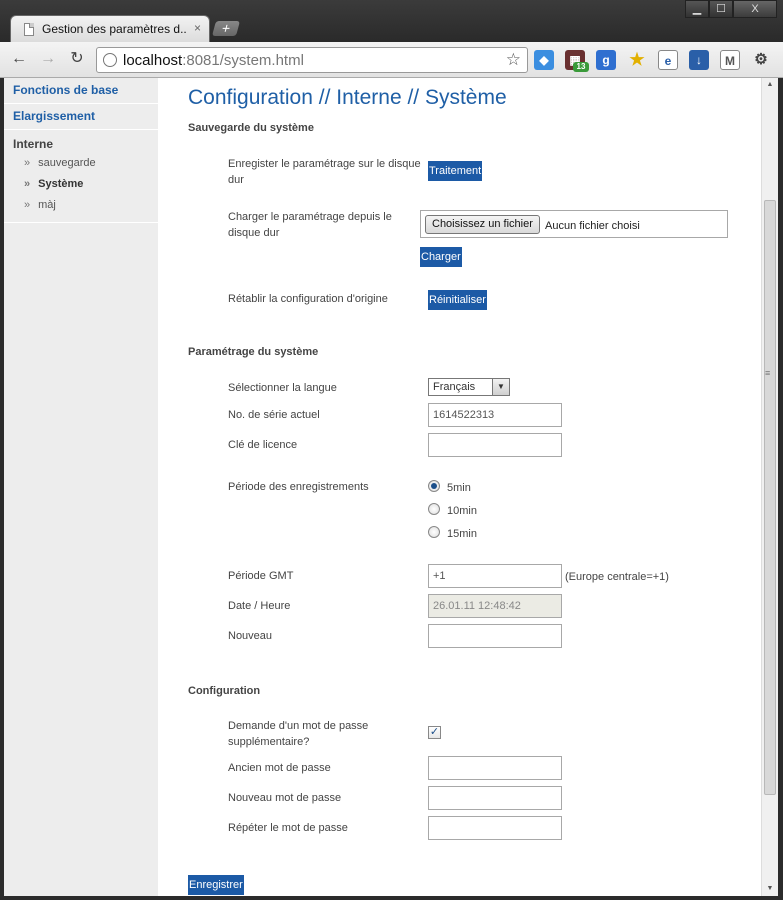  I want to click on google-icon: g, so click(606, 60).